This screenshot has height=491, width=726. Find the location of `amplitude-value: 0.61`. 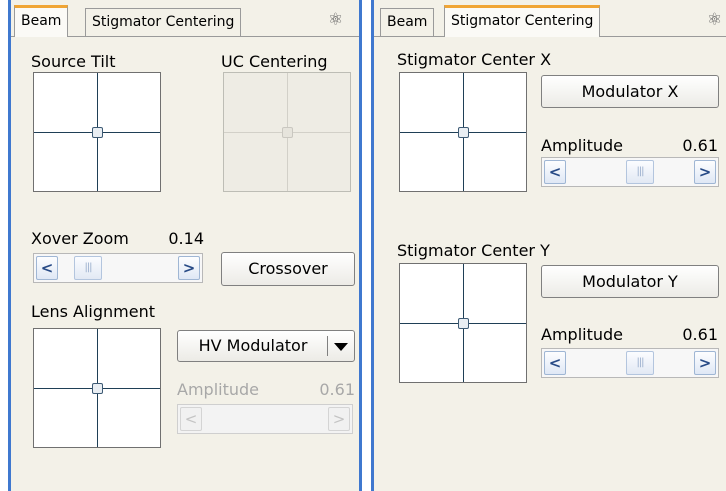

amplitude-value: 0.61 is located at coordinates (337, 389).